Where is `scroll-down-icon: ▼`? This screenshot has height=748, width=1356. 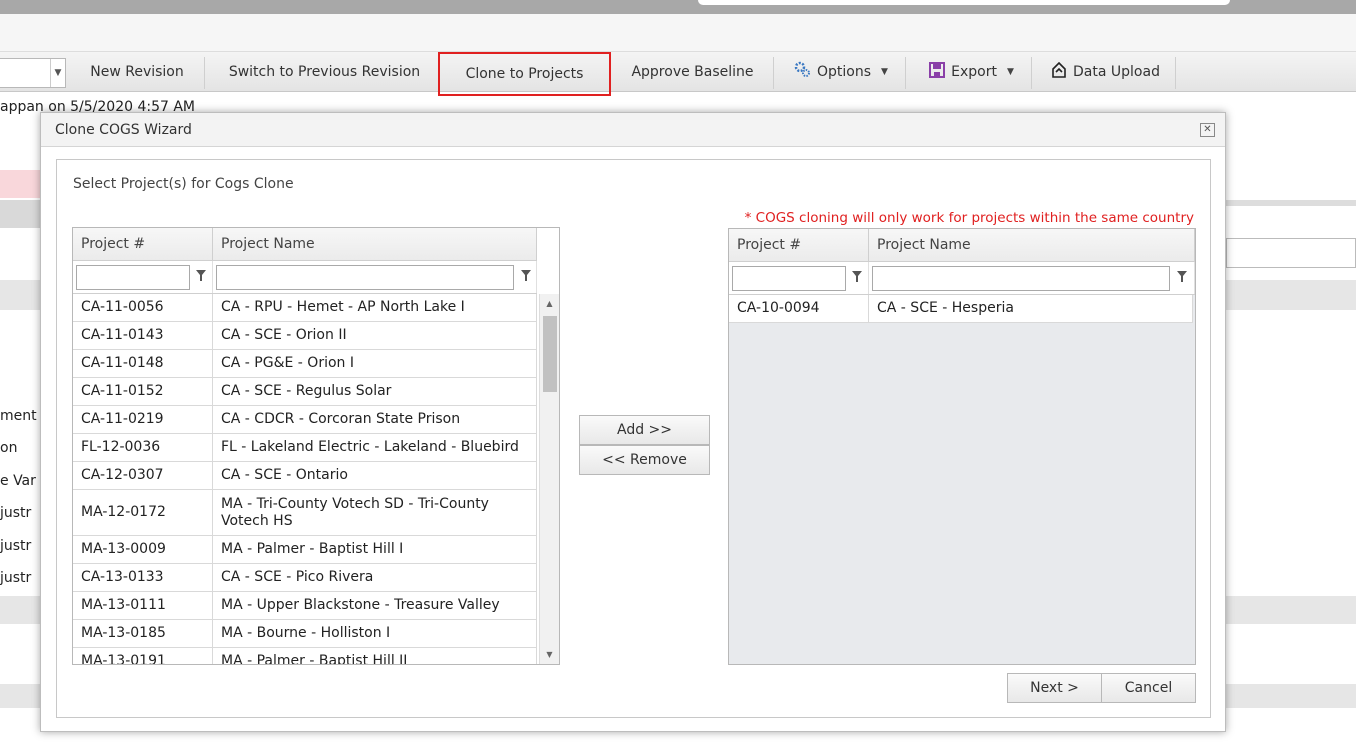
scroll-down-icon: ▼ is located at coordinates (549, 655).